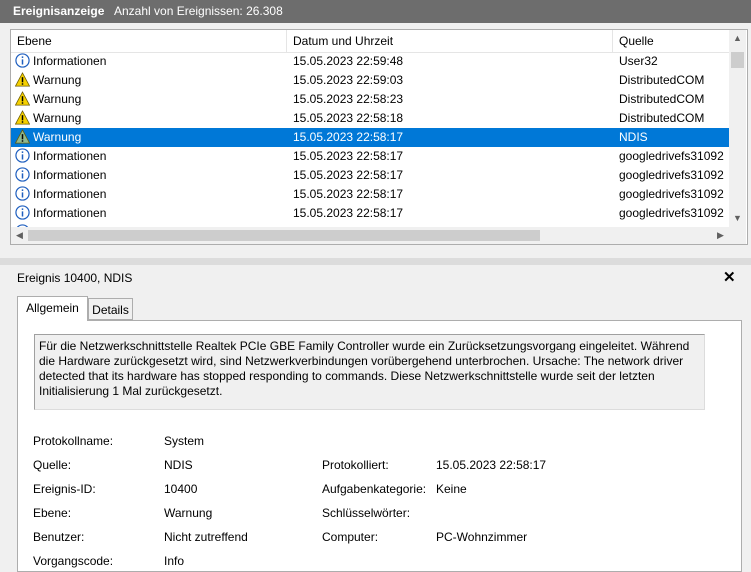 The width and height of the screenshot is (751, 572). What do you see at coordinates (52, 465) in the screenshot?
I see `source-label: Quelle:` at bounding box center [52, 465].